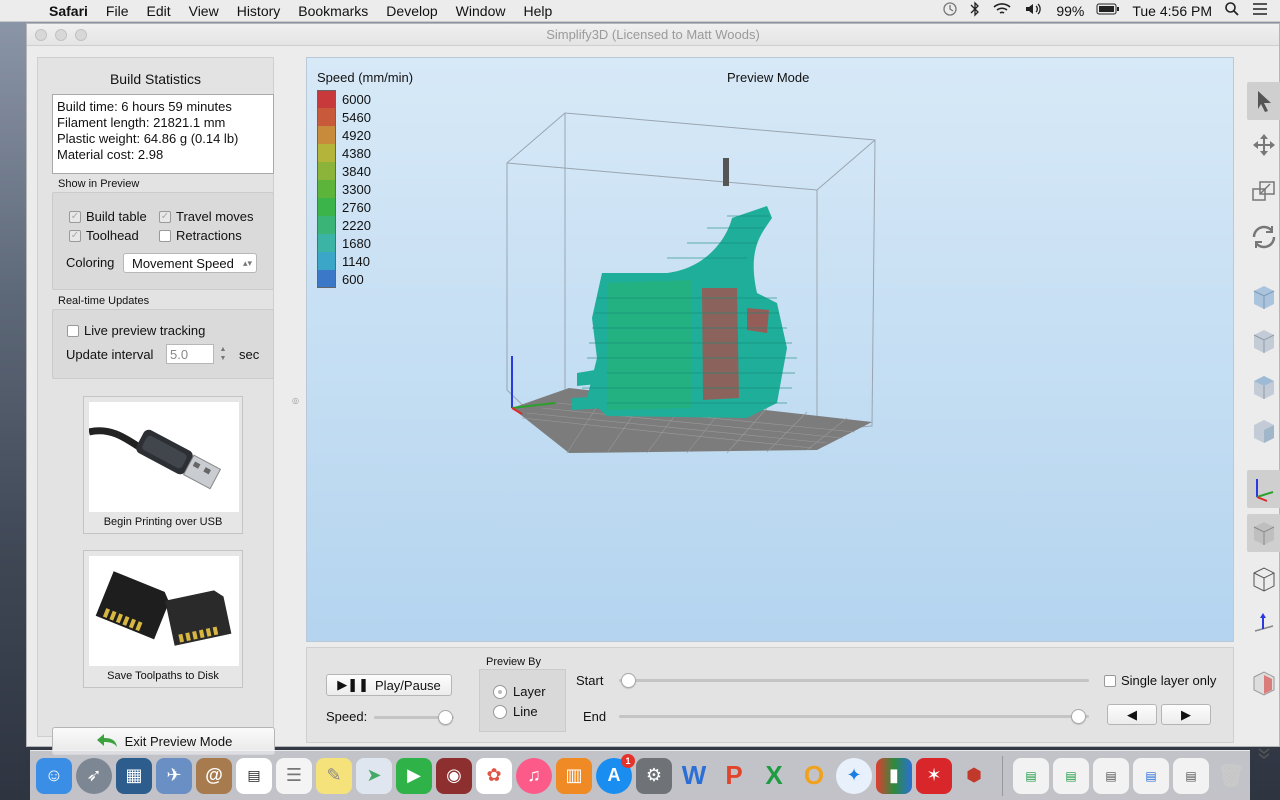  What do you see at coordinates (494, 775) in the screenshot?
I see `photos-icon: ✿` at bounding box center [494, 775].